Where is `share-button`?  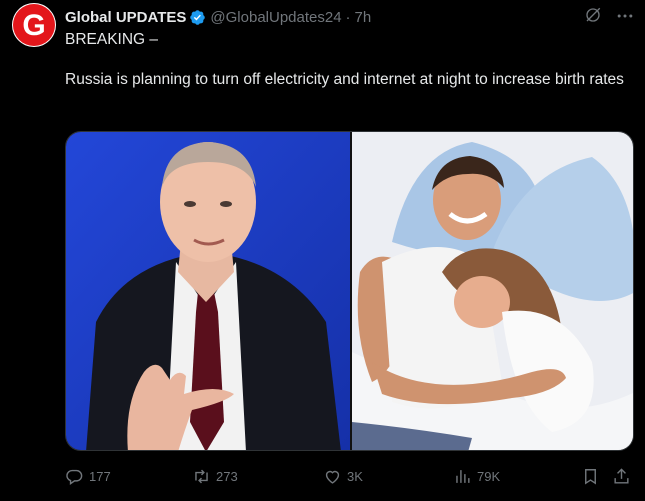
share-button is located at coordinates (621, 476).